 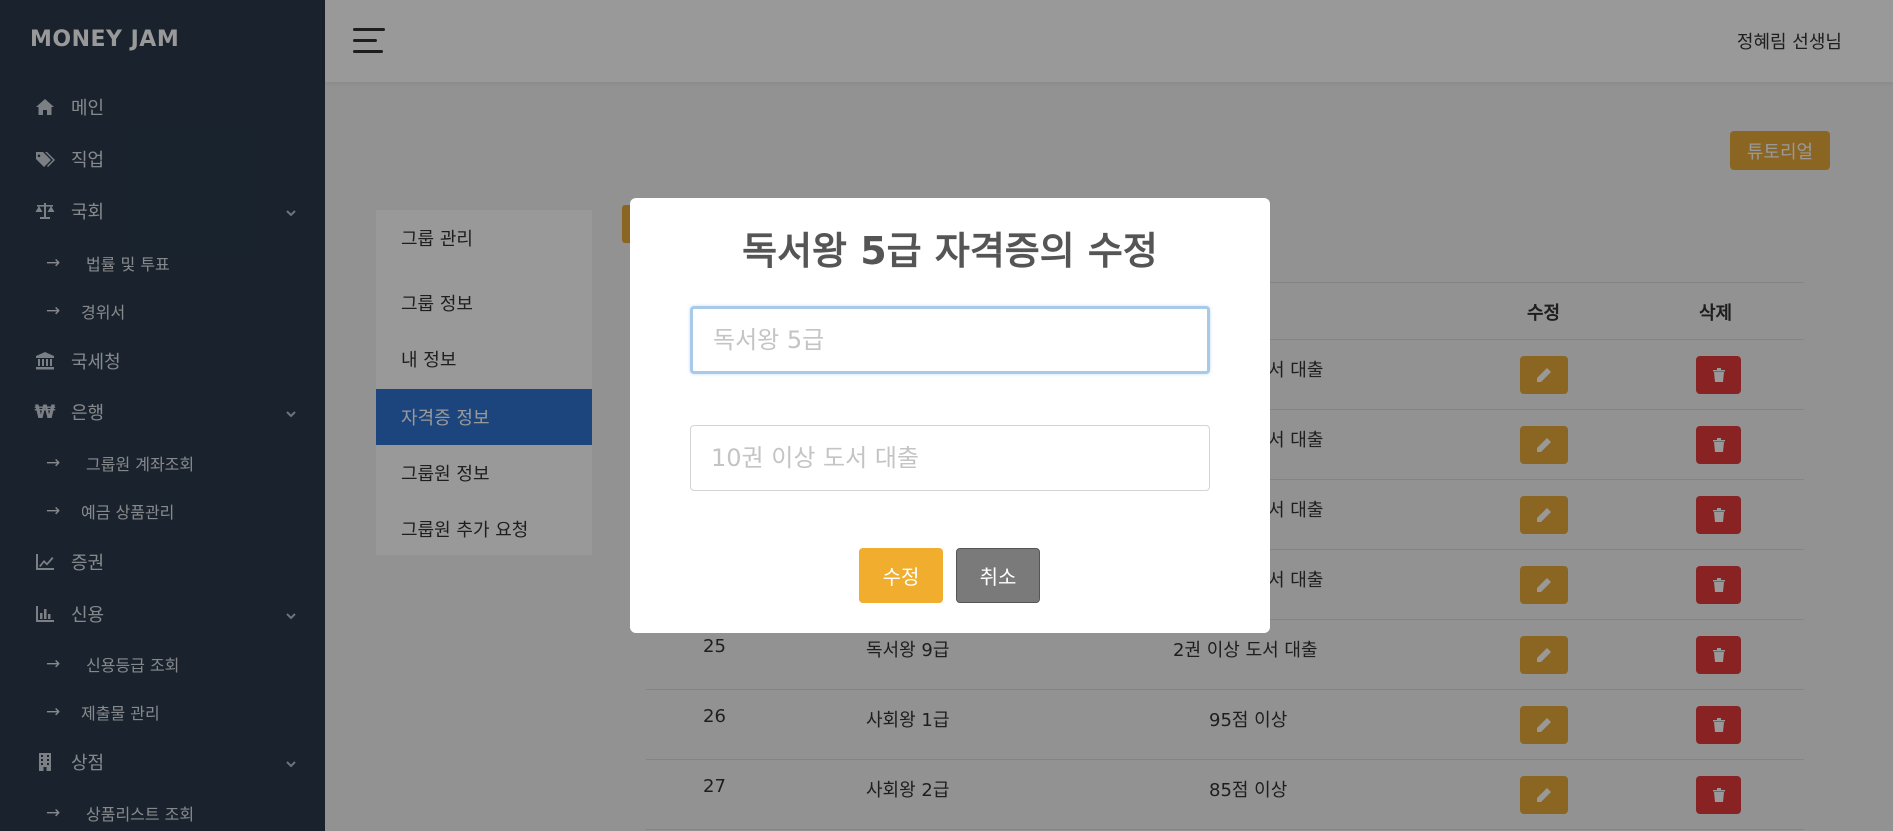 I want to click on certificate-condition-input, so click(x=950, y=458).